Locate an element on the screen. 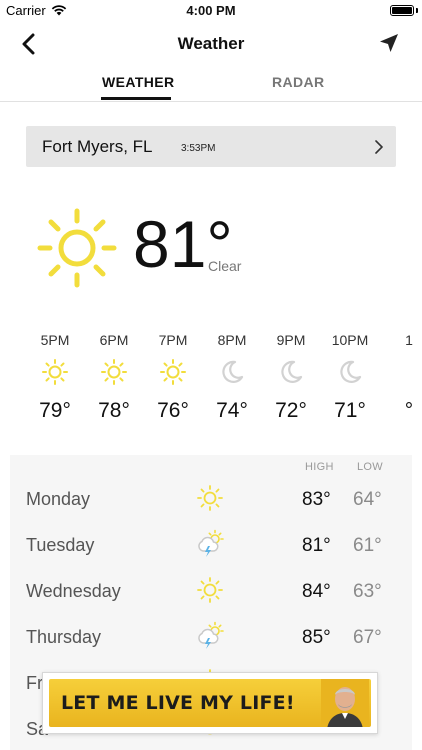  page-title: Weather is located at coordinates (211, 43).